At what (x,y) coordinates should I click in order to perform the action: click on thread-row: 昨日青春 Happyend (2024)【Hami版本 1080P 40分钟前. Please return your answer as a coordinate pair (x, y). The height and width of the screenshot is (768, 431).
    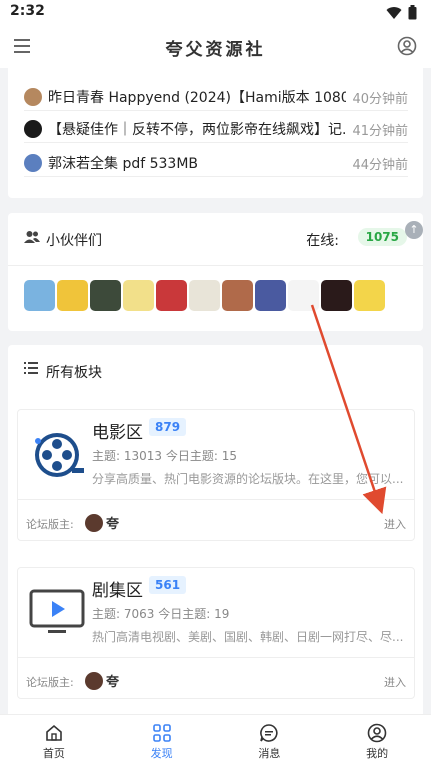
    Looking at the image, I should click on (216, 97).